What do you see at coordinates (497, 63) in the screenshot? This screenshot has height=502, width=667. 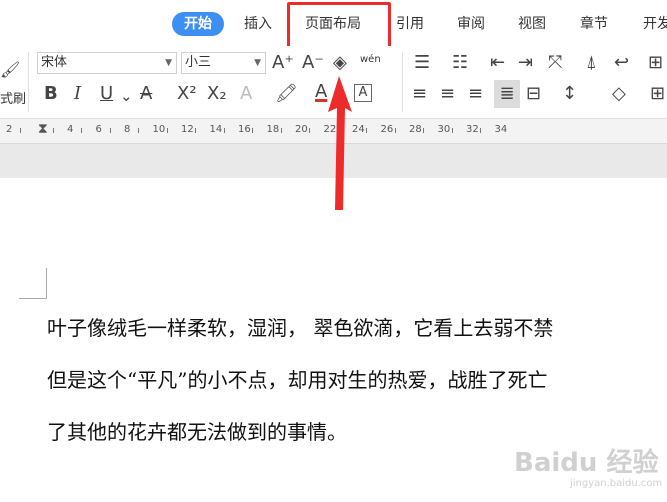 I see `decrease-indent-icon: ⇤` at bounding box center [497, 63].